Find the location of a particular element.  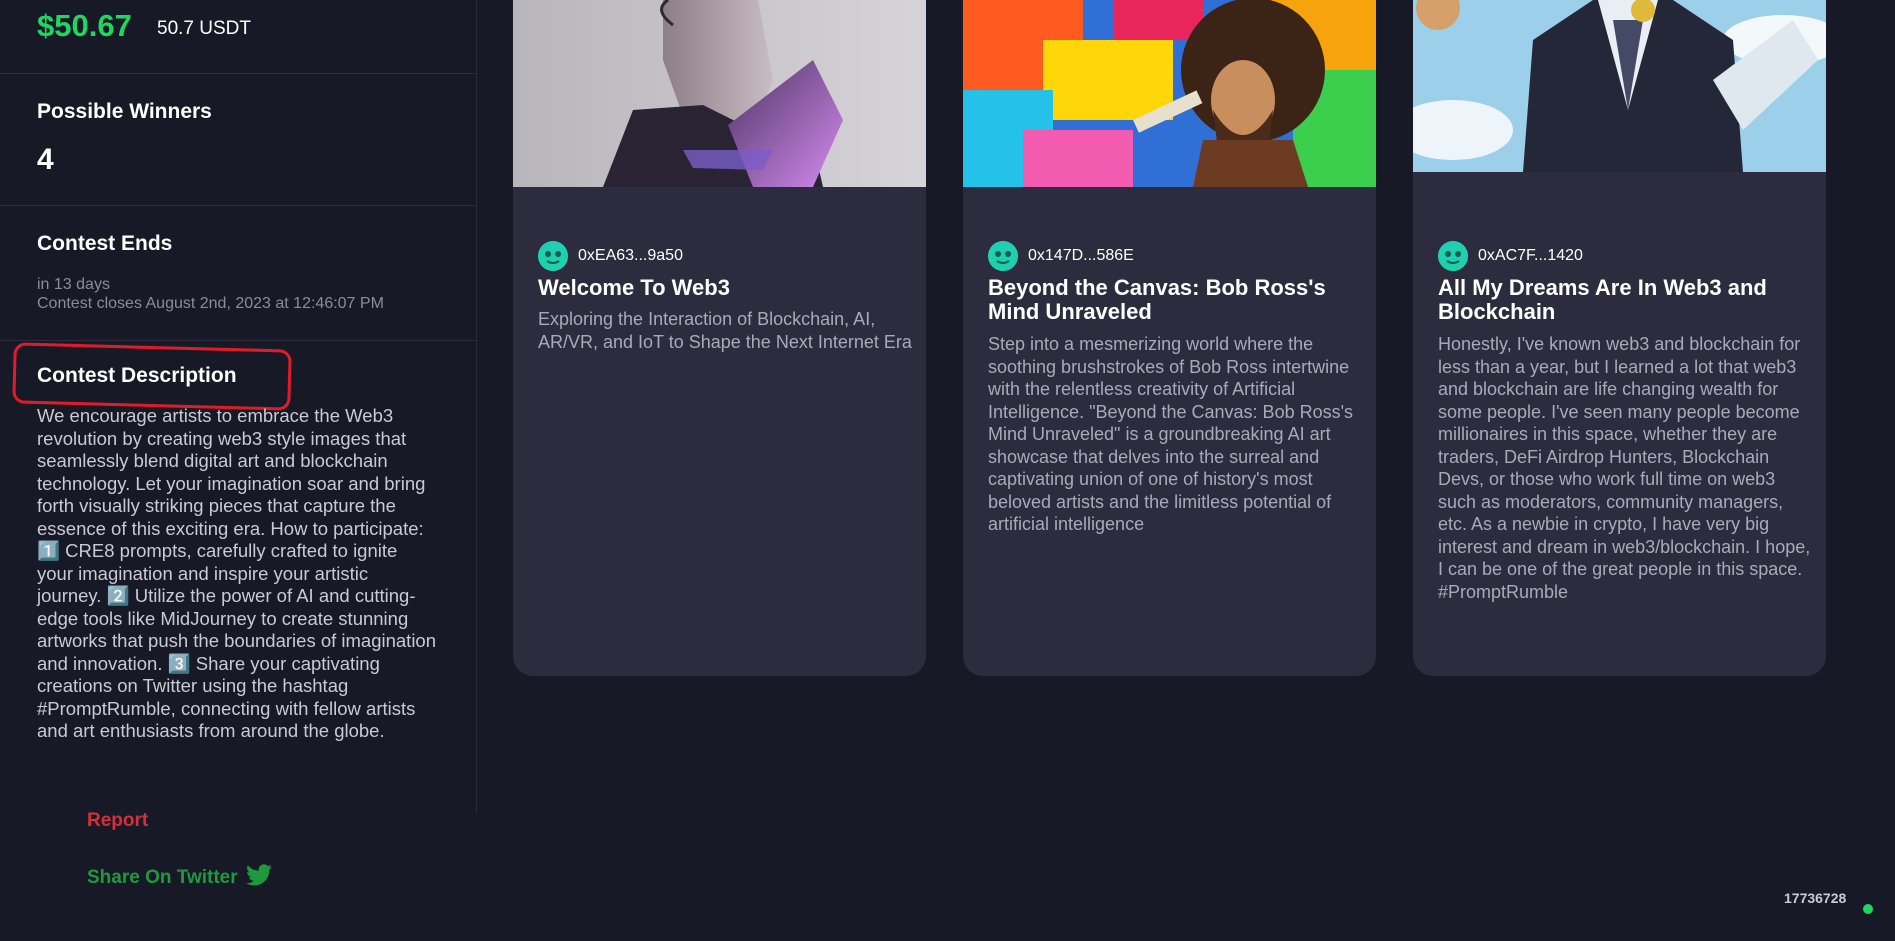

prize-token-value: 50.7 USDT is located at coordinates (204, 28).